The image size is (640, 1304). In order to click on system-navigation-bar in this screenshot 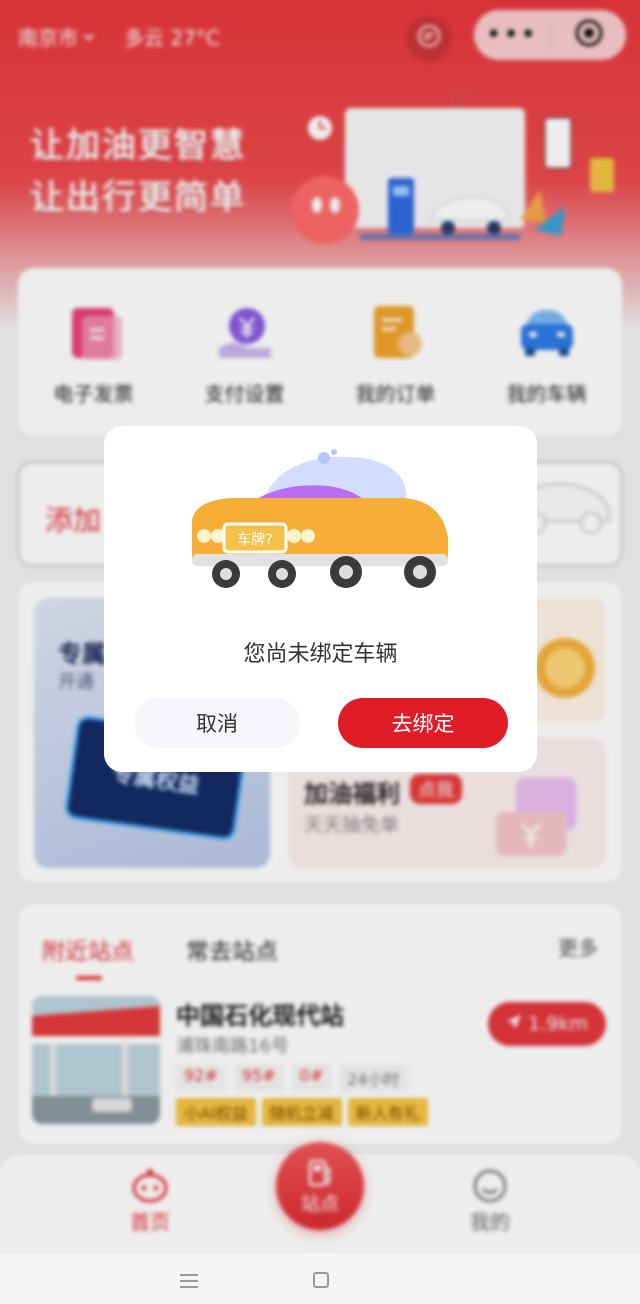, I will do `click(320, 1279)`.